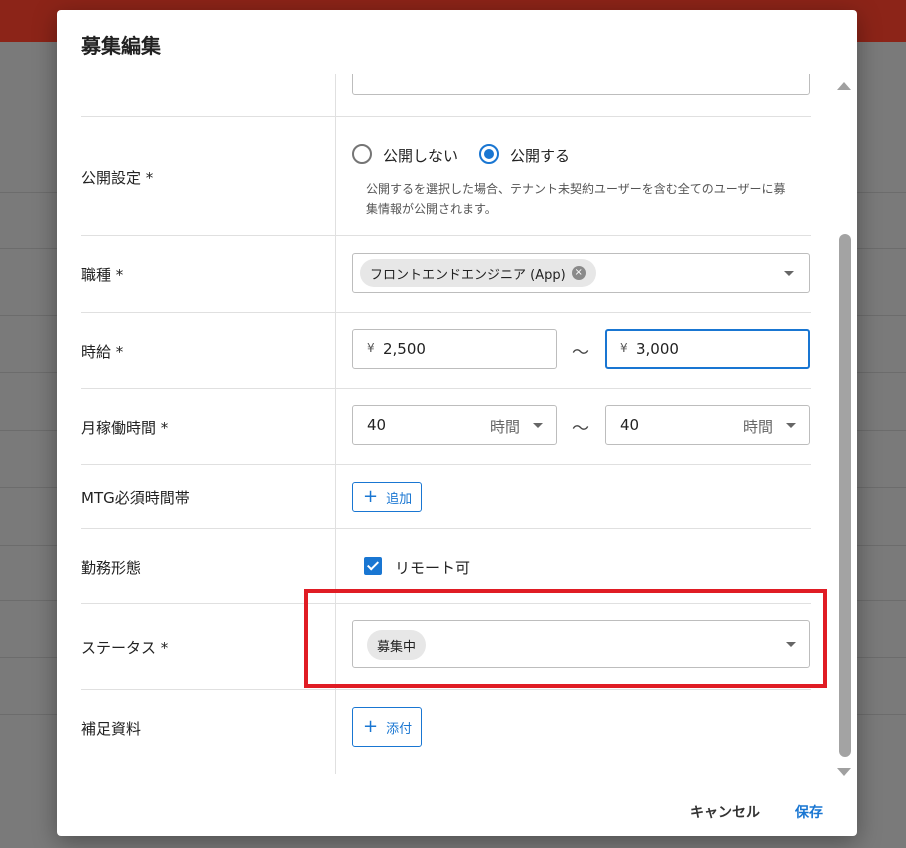  Describe the element at coordinates (505, 427) in the screenshot. I see `monthly-hours-min-unit: 時間` at that location.